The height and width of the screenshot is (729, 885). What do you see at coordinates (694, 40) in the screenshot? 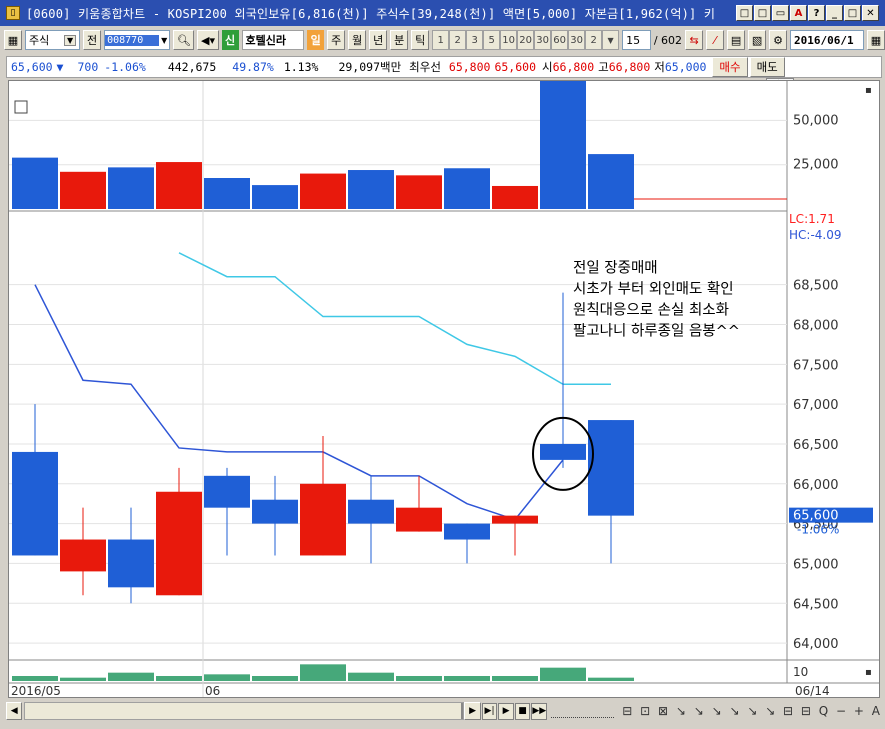
I see `indicator-icon: ⇆` at bounding box center [694, 40].